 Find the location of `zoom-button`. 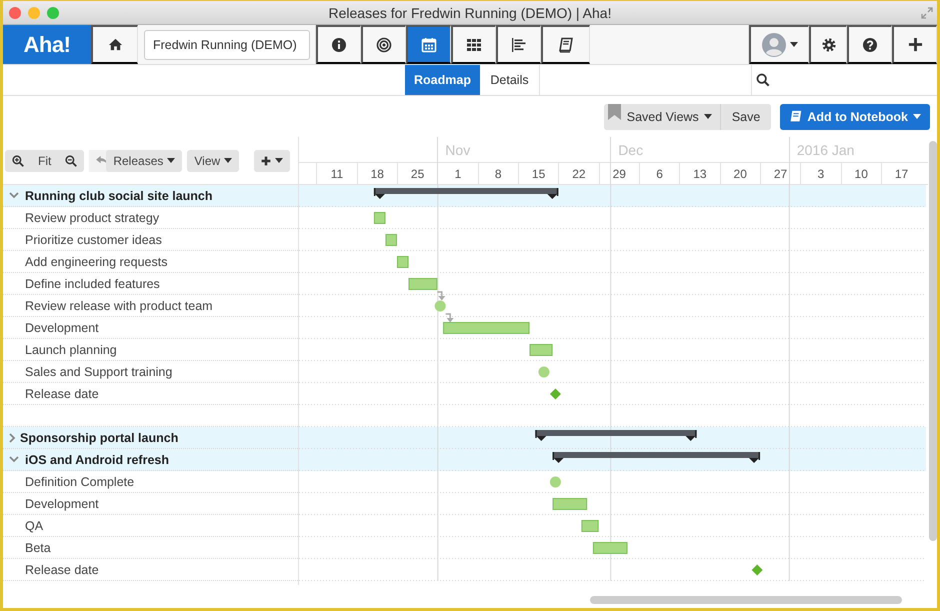

zoom-button is located at coordinates (53, 12).